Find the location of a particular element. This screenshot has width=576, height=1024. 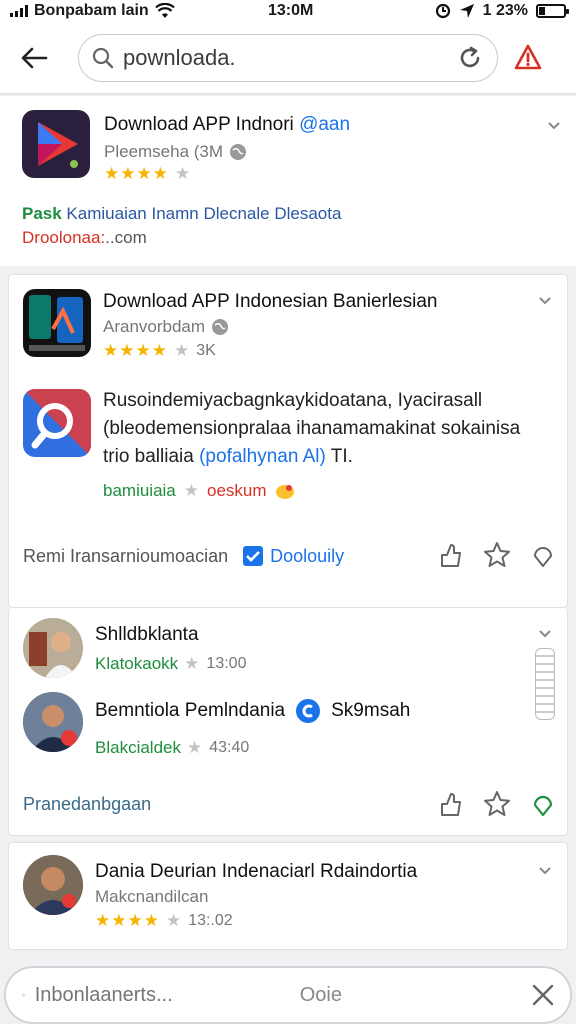

status-right: 1 23% is located at coordinates (502, 11).